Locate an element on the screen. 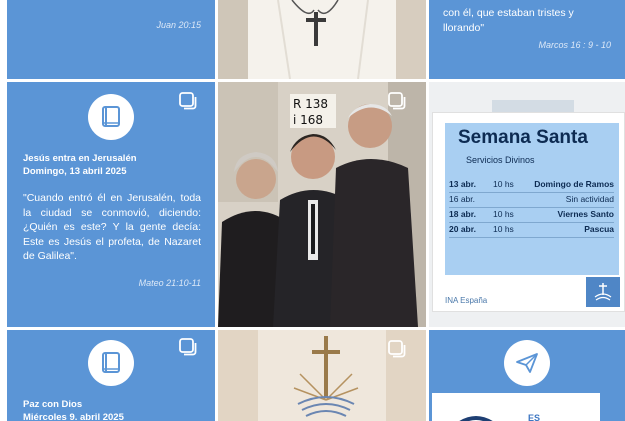  paper-plane-icon is located at coordinates (527, 363).